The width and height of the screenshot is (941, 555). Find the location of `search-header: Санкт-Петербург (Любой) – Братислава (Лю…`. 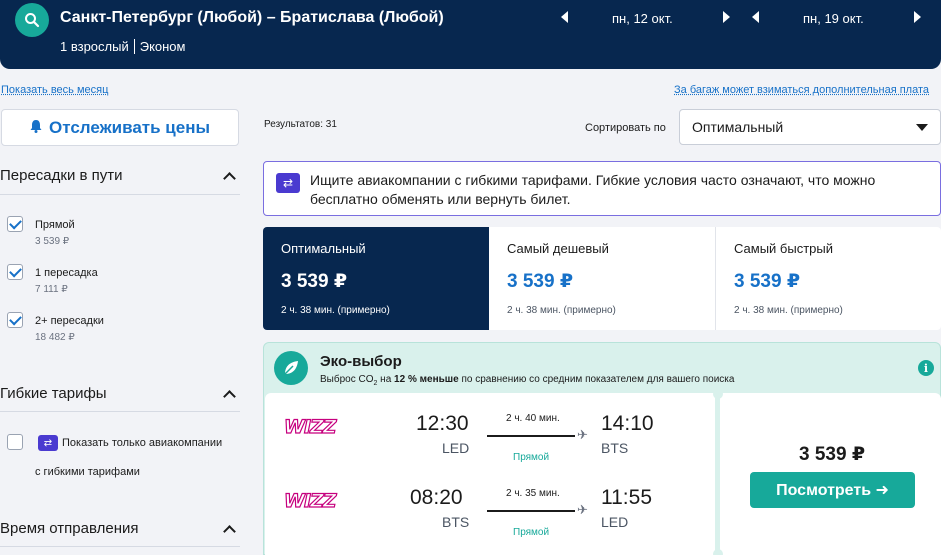

search-header: Санкт-Петербург (Любой) – Братислава (Лю… is located at coordinates (470, 34).